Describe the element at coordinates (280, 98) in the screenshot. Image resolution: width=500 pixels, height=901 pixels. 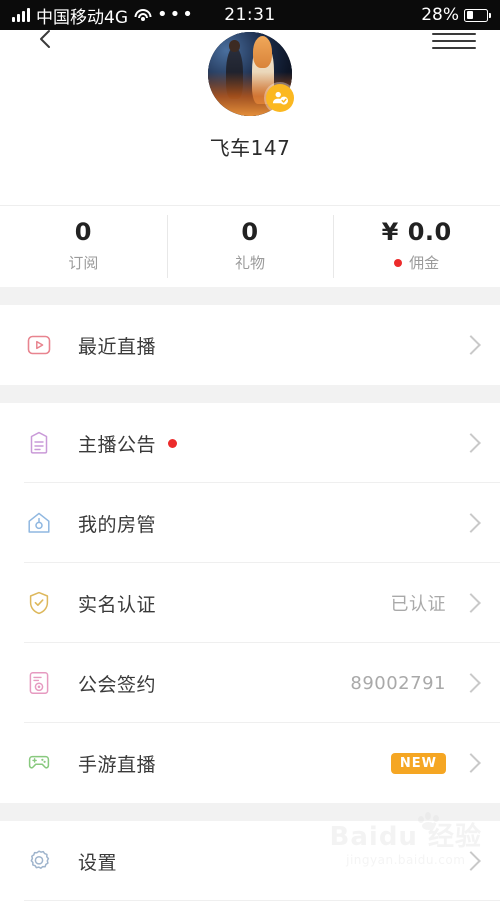
I see `verified-user-badge-icon` at that location.